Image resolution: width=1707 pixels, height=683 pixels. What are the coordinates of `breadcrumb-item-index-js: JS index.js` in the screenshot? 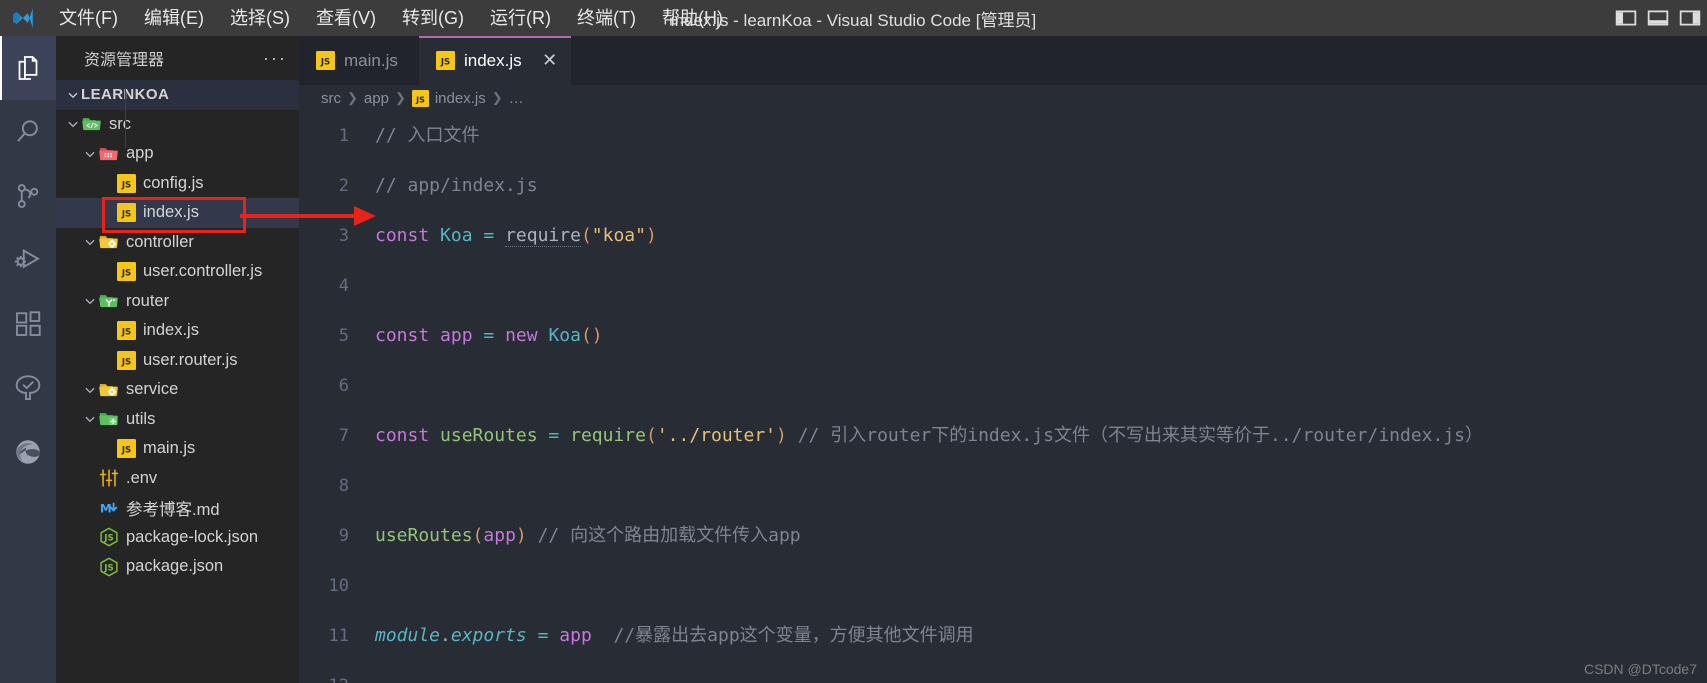 It's located at (448, 98).